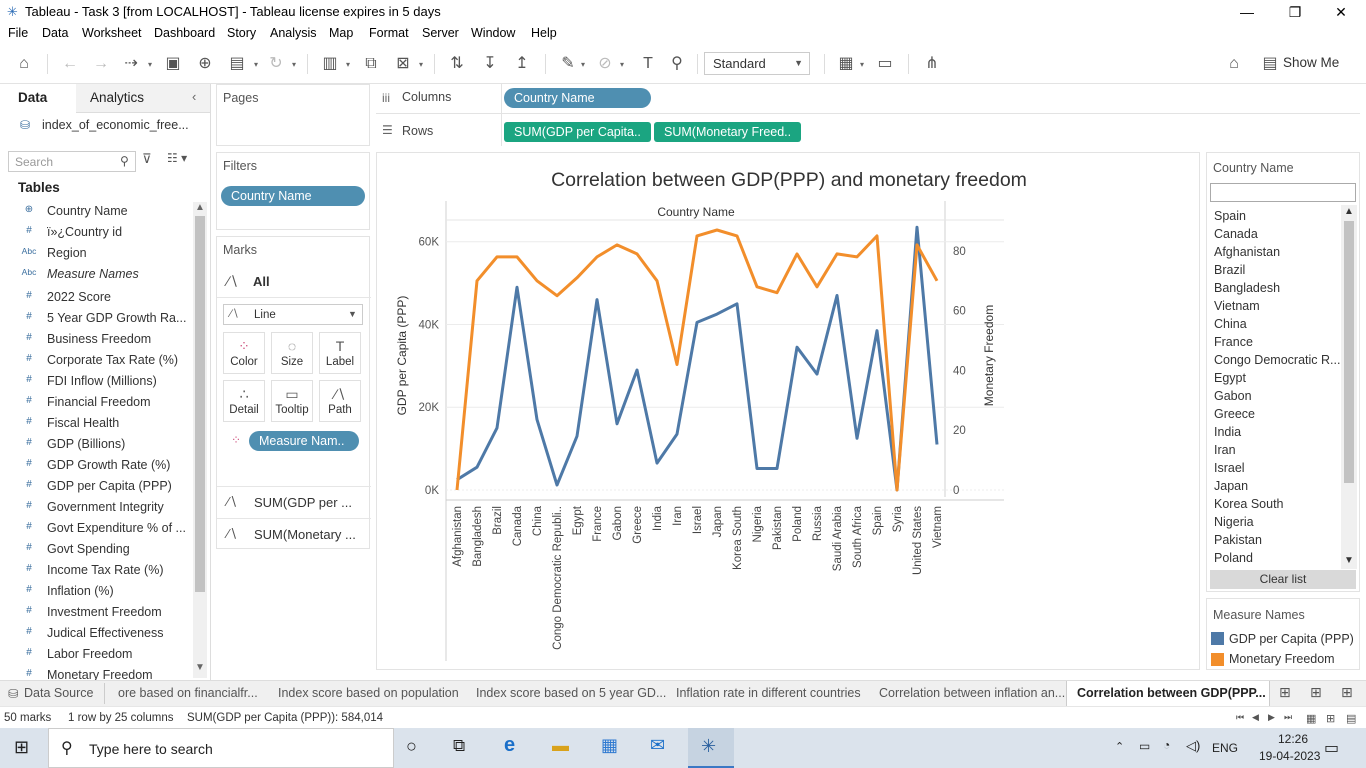 This screenshot has height=768, width=1366. I want to click on sort-descending-icon: ↥, so click(522, 64).